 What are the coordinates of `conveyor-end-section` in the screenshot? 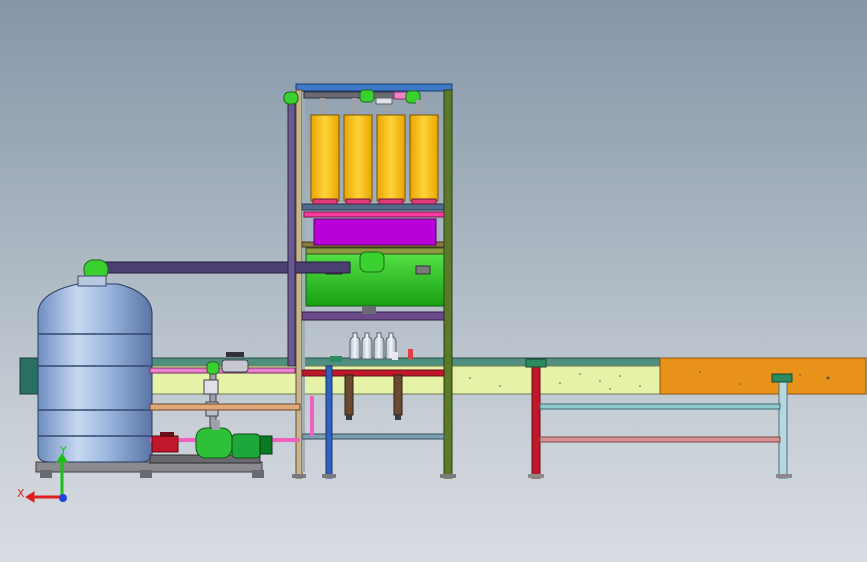 It's located at (763, 376).